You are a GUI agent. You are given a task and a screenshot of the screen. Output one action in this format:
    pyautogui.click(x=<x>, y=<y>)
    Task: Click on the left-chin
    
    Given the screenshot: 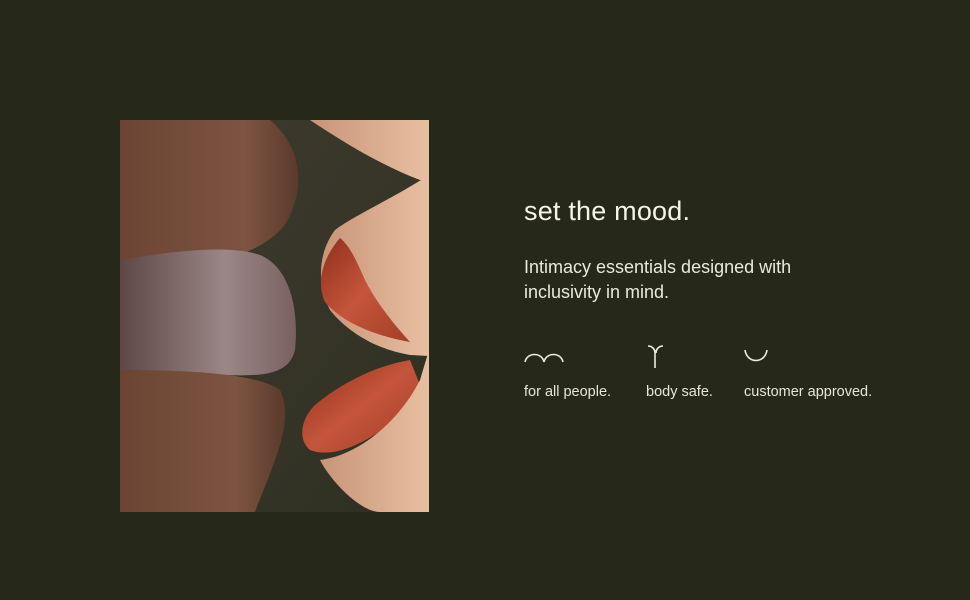 What is the action you would take?
    pyautogui.click(x=203, y=441)
    